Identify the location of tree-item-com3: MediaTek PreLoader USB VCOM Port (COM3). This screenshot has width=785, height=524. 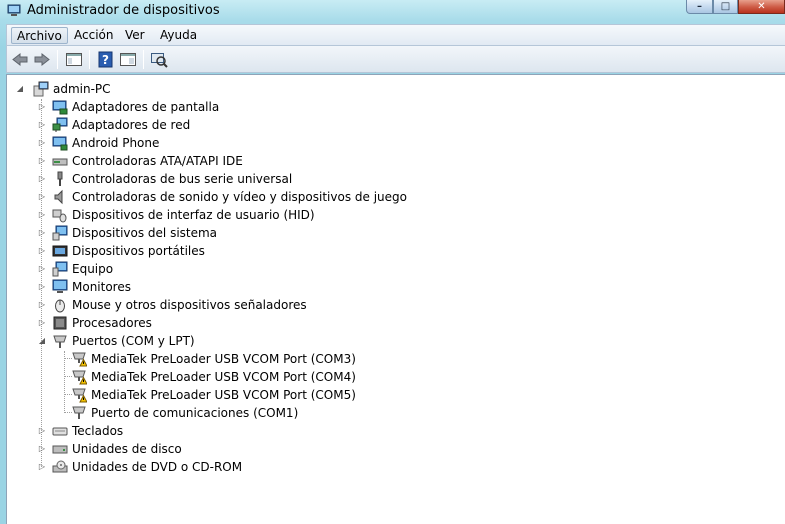
(267, 359).